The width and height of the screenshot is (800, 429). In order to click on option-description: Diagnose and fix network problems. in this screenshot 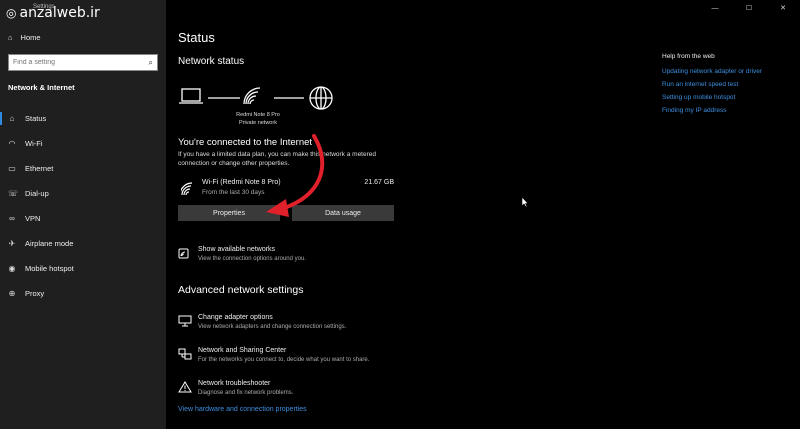, I will do `click(246, 393)`.